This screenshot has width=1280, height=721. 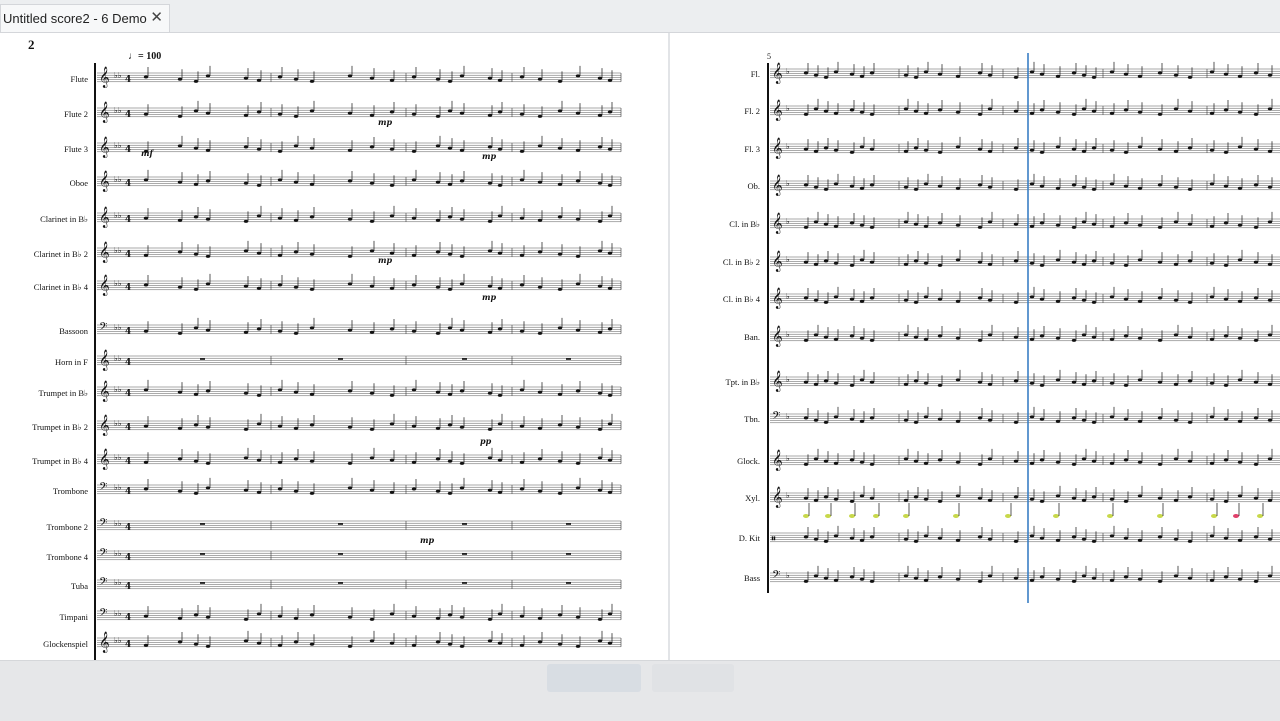 I want to click on instrument-label: Trumpet in B♭ 4, so click(x=60, y=461).